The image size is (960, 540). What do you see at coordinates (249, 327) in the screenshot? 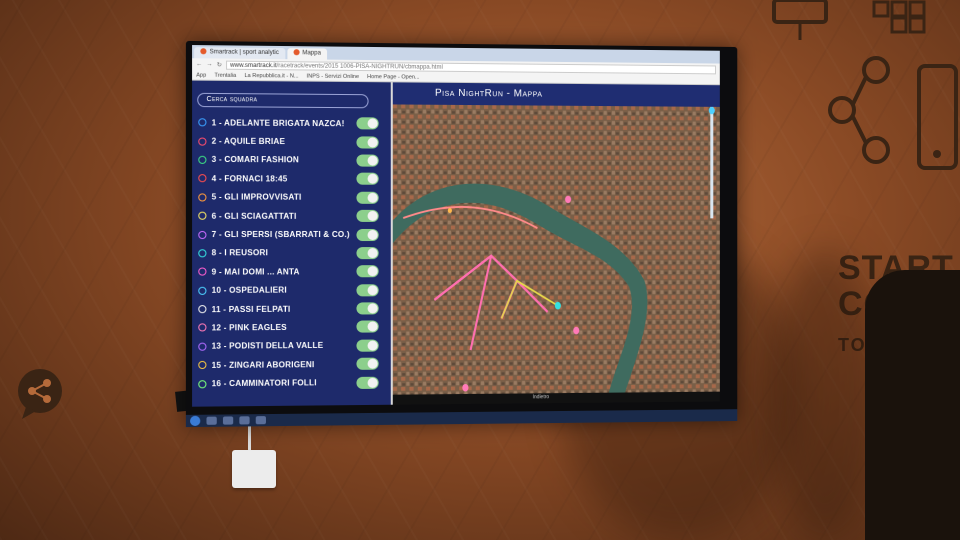
I see `team-label: 12 - PINK EAGLES` at bounding box center [249, 327].